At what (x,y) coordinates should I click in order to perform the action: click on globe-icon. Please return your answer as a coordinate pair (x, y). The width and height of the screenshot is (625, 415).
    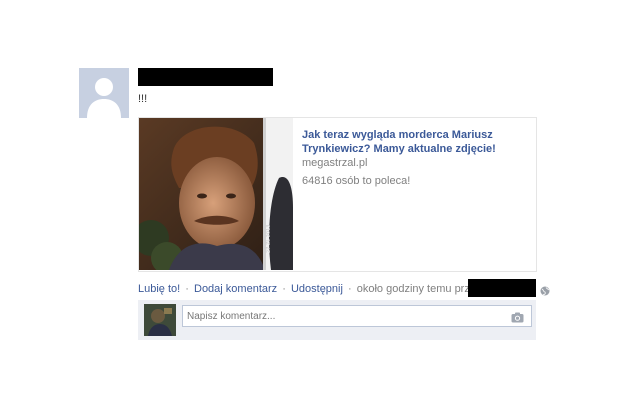
    Looking at the image, I should click on (545, 289).